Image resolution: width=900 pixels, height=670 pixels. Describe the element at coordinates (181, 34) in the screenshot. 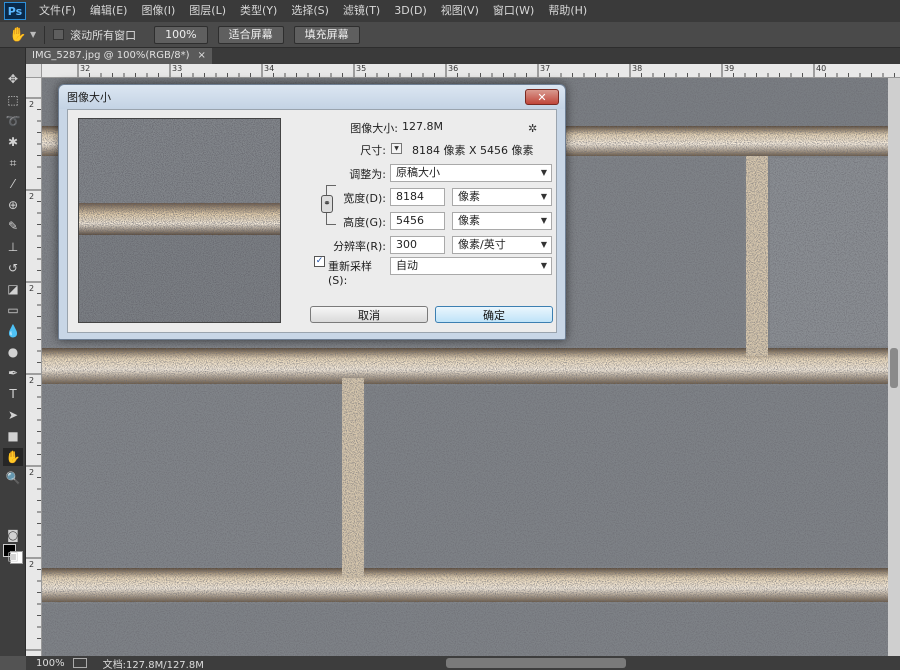

I see `zoom-100-button: 100%` at that location.